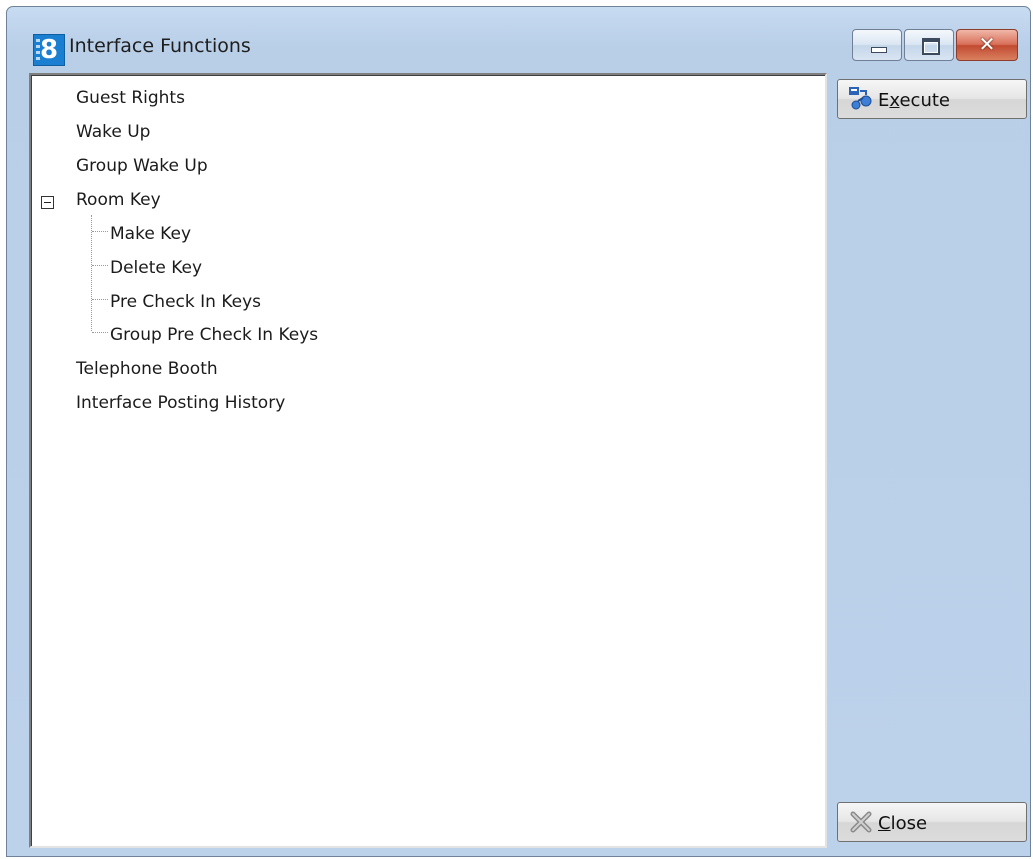 This screenshot has width=1033, height=859. I want to click on close-button: Close, so click(932, 822).